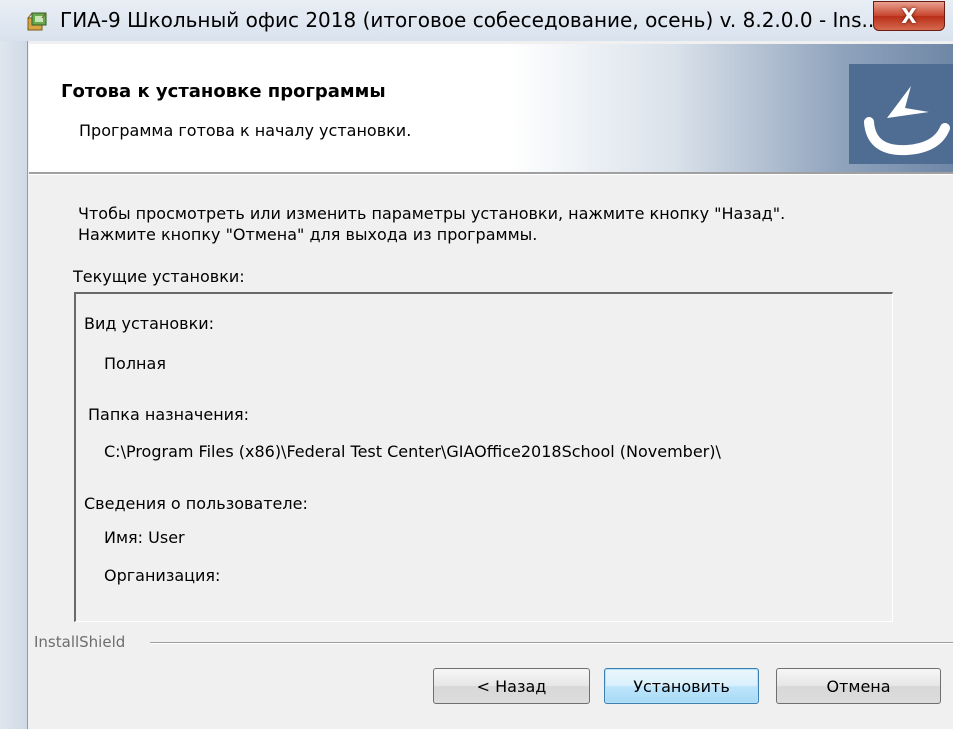 The image size is (953, 729). What do you see at coordinates (149, 323) in the screenshot?
I see `install-type-label: Вид установки:` at bounding box center [149, 323].